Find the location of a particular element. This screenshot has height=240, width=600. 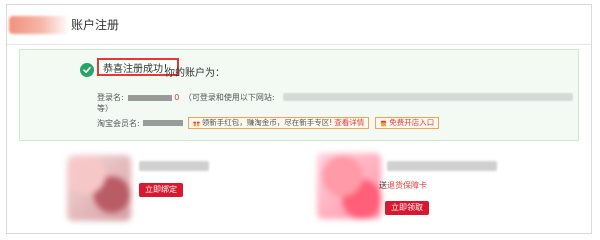

shop-icon is located at coordinates (383, 123).